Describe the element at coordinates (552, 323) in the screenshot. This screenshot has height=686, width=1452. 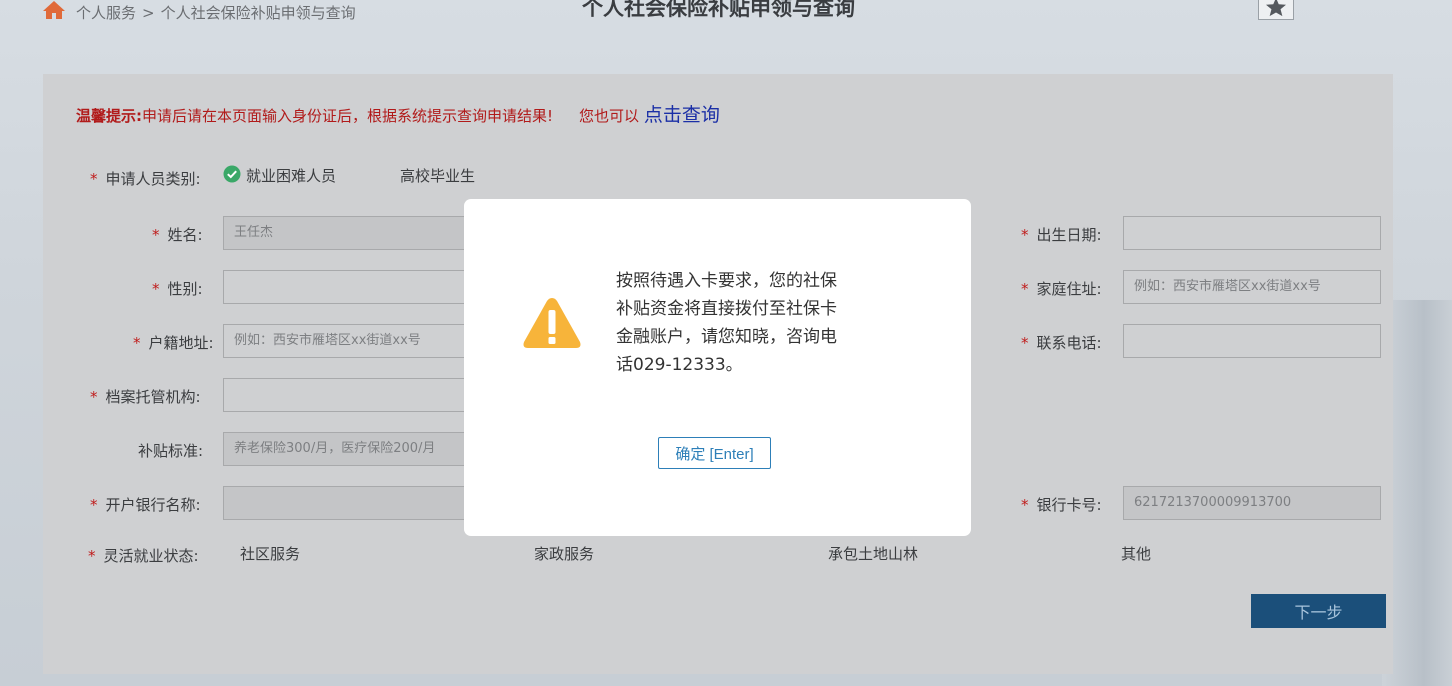
I see `warning-triangle-icon` at that location.